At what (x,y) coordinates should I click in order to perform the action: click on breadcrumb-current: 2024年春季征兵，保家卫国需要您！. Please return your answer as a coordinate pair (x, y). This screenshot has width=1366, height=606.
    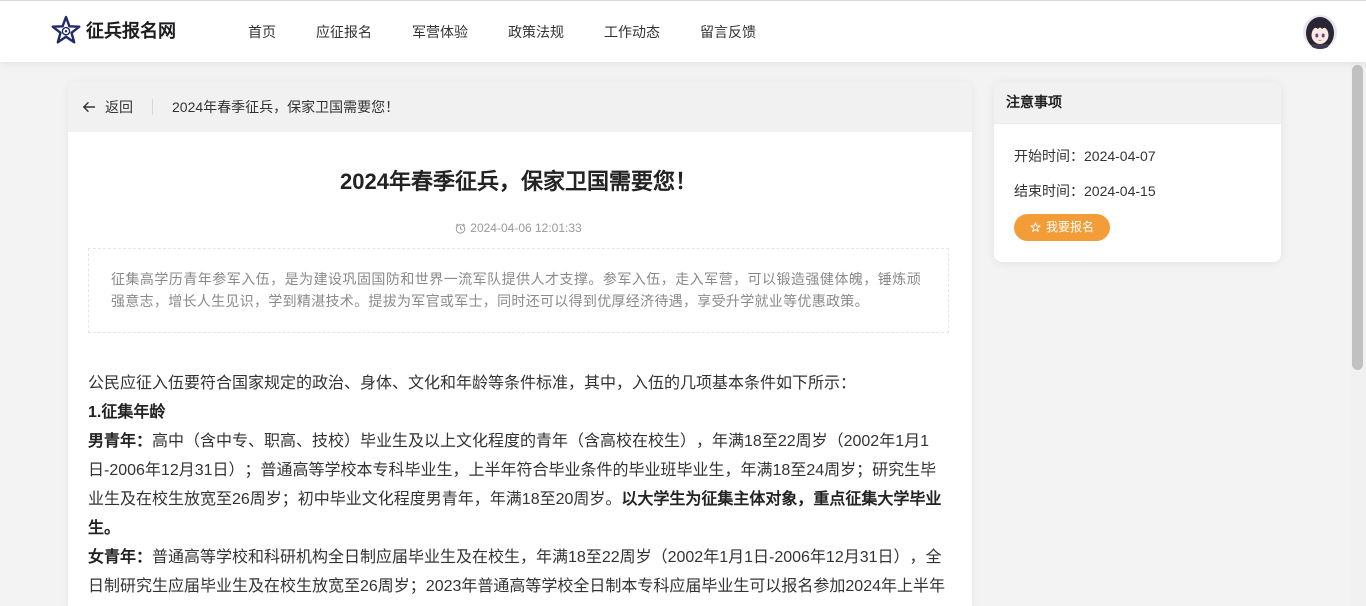
    Looking at the image, I should click on (286, 107).